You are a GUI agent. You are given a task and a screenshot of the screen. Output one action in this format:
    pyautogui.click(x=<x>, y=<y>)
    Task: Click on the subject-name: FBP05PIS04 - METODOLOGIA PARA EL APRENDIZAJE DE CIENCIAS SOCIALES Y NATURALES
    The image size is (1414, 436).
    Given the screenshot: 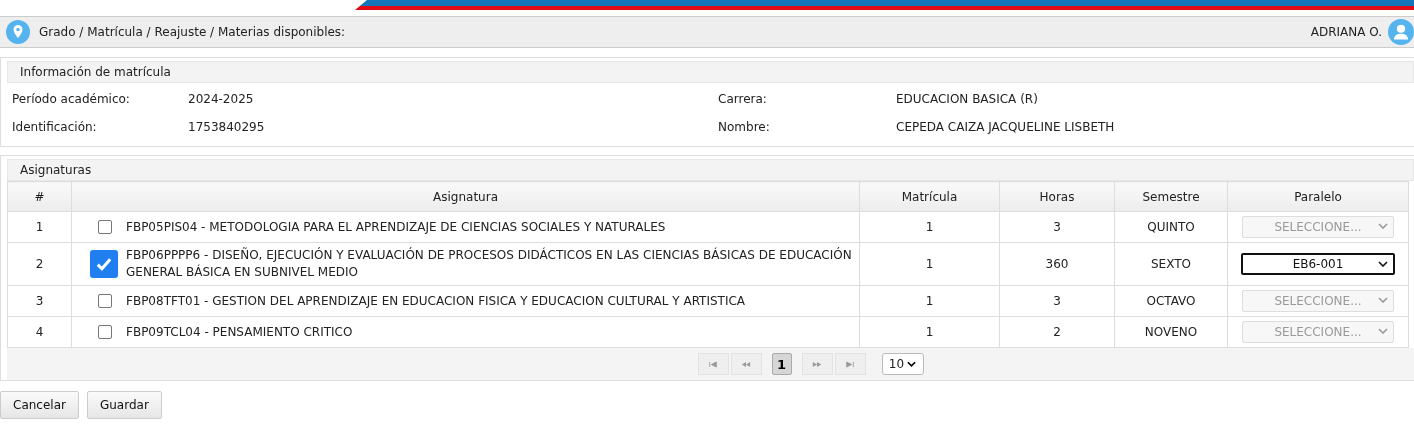 What is the action you would take?
    pyautogui.click(x=396, y=227)
    